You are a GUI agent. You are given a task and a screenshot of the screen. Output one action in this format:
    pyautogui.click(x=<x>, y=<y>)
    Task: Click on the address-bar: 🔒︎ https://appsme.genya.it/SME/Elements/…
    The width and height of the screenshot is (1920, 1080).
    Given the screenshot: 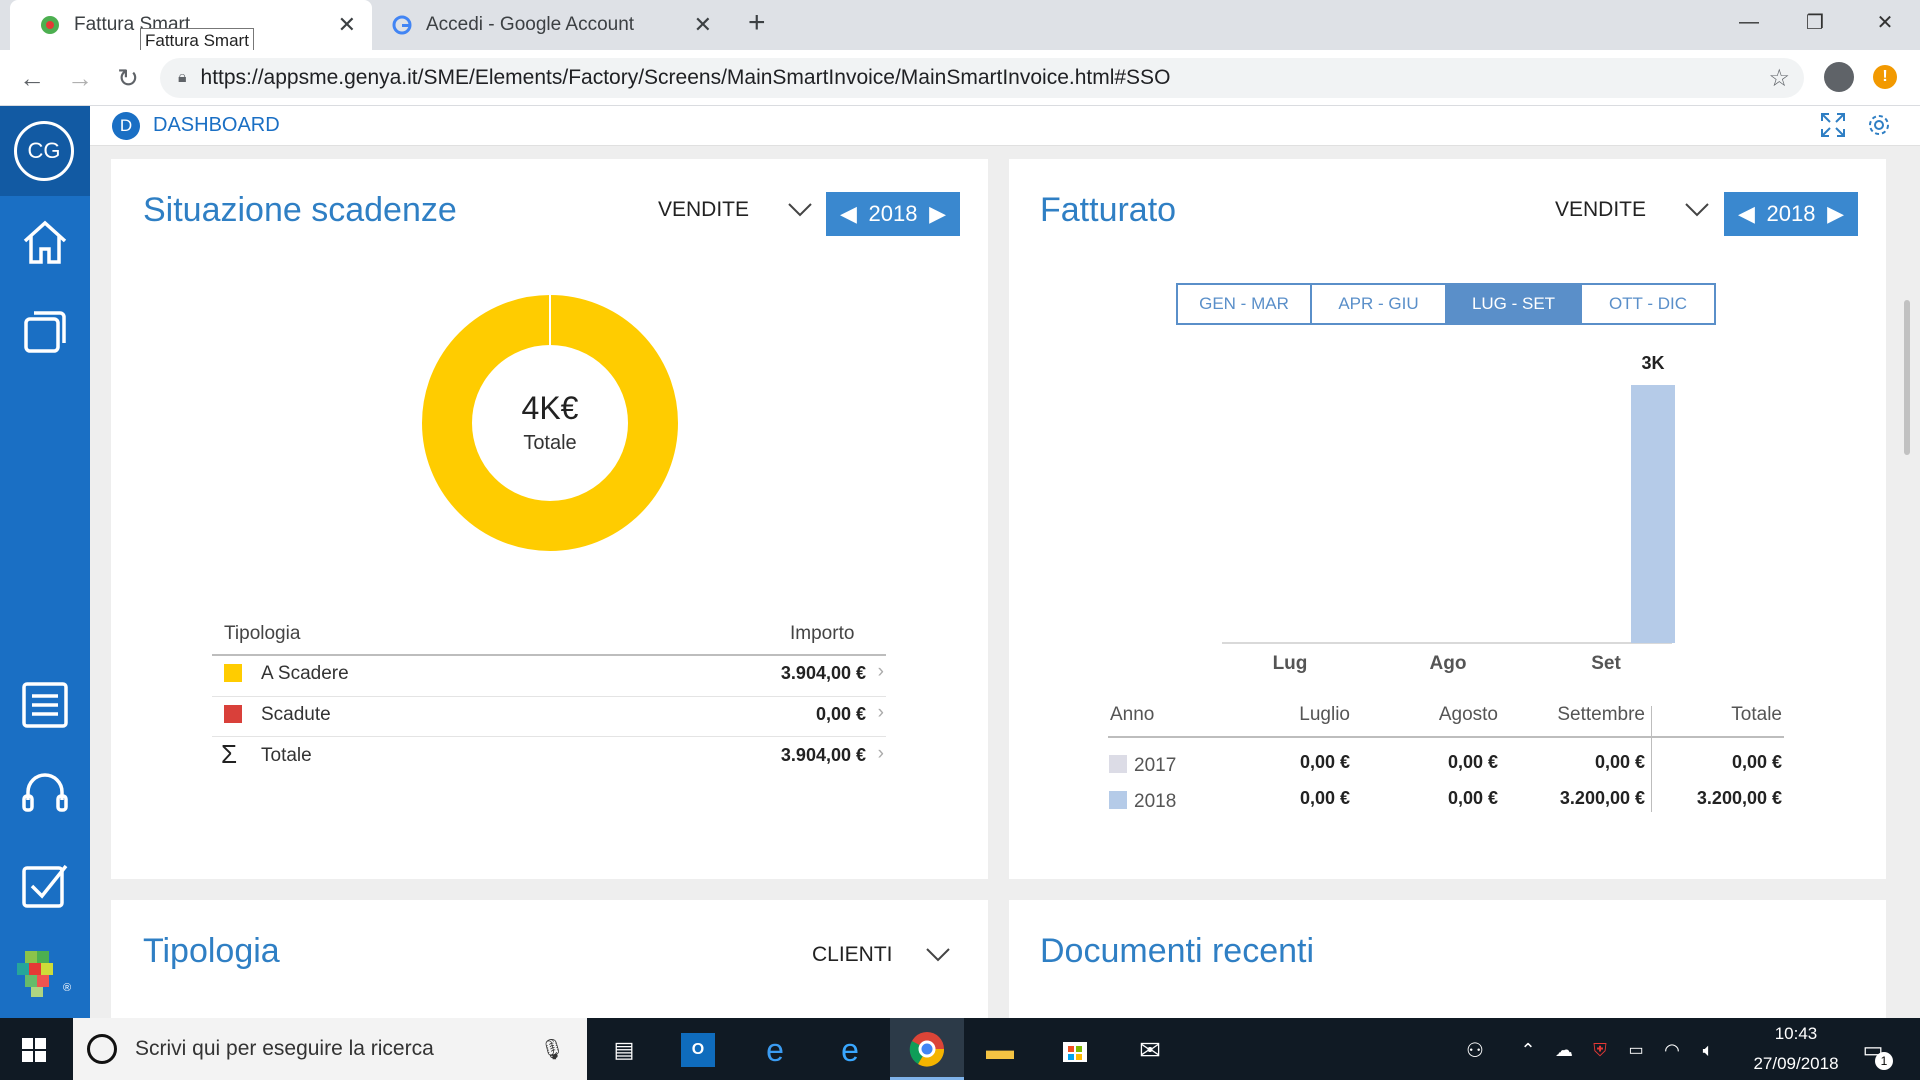 What is the action you would take?
    pyautogui.click(x=982, y=78)
    